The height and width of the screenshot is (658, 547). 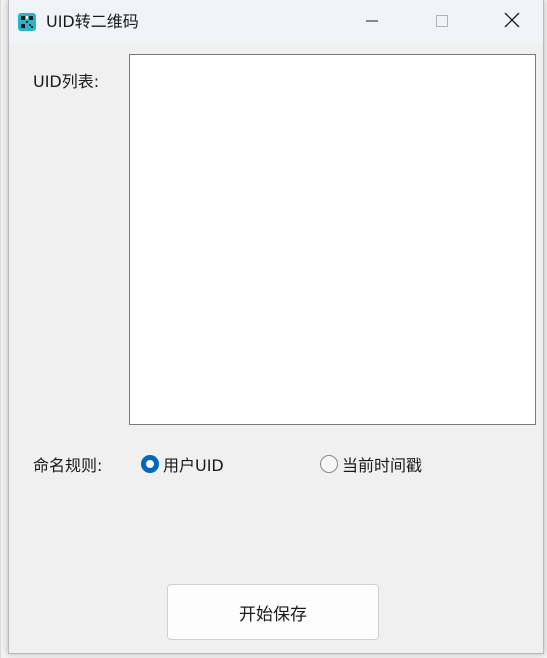 I want to click on radio-user-uid: 用户UID, so click(x=182, y=464).